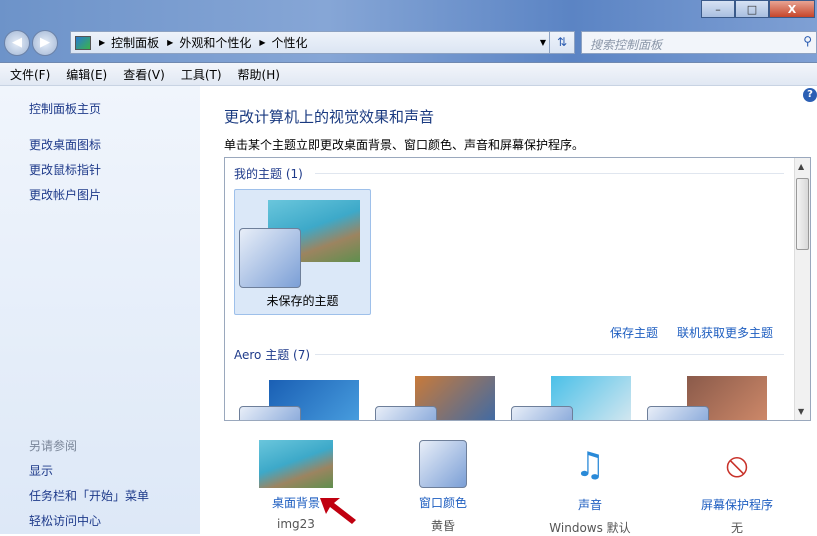 The image size is (817, 536). Describe the element at coordinates (725, 332) in the screenshot. I see `get-more-themes-link: 联机获取更多主题` at that location.